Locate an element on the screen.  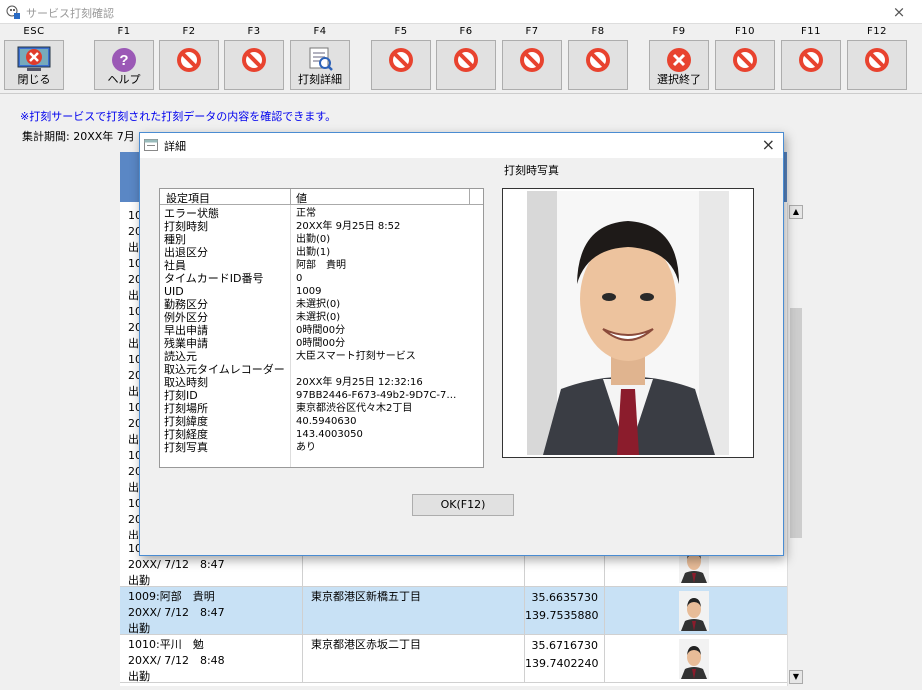
property-row: エラー状態 正常 is located at coordinates (321, 213).